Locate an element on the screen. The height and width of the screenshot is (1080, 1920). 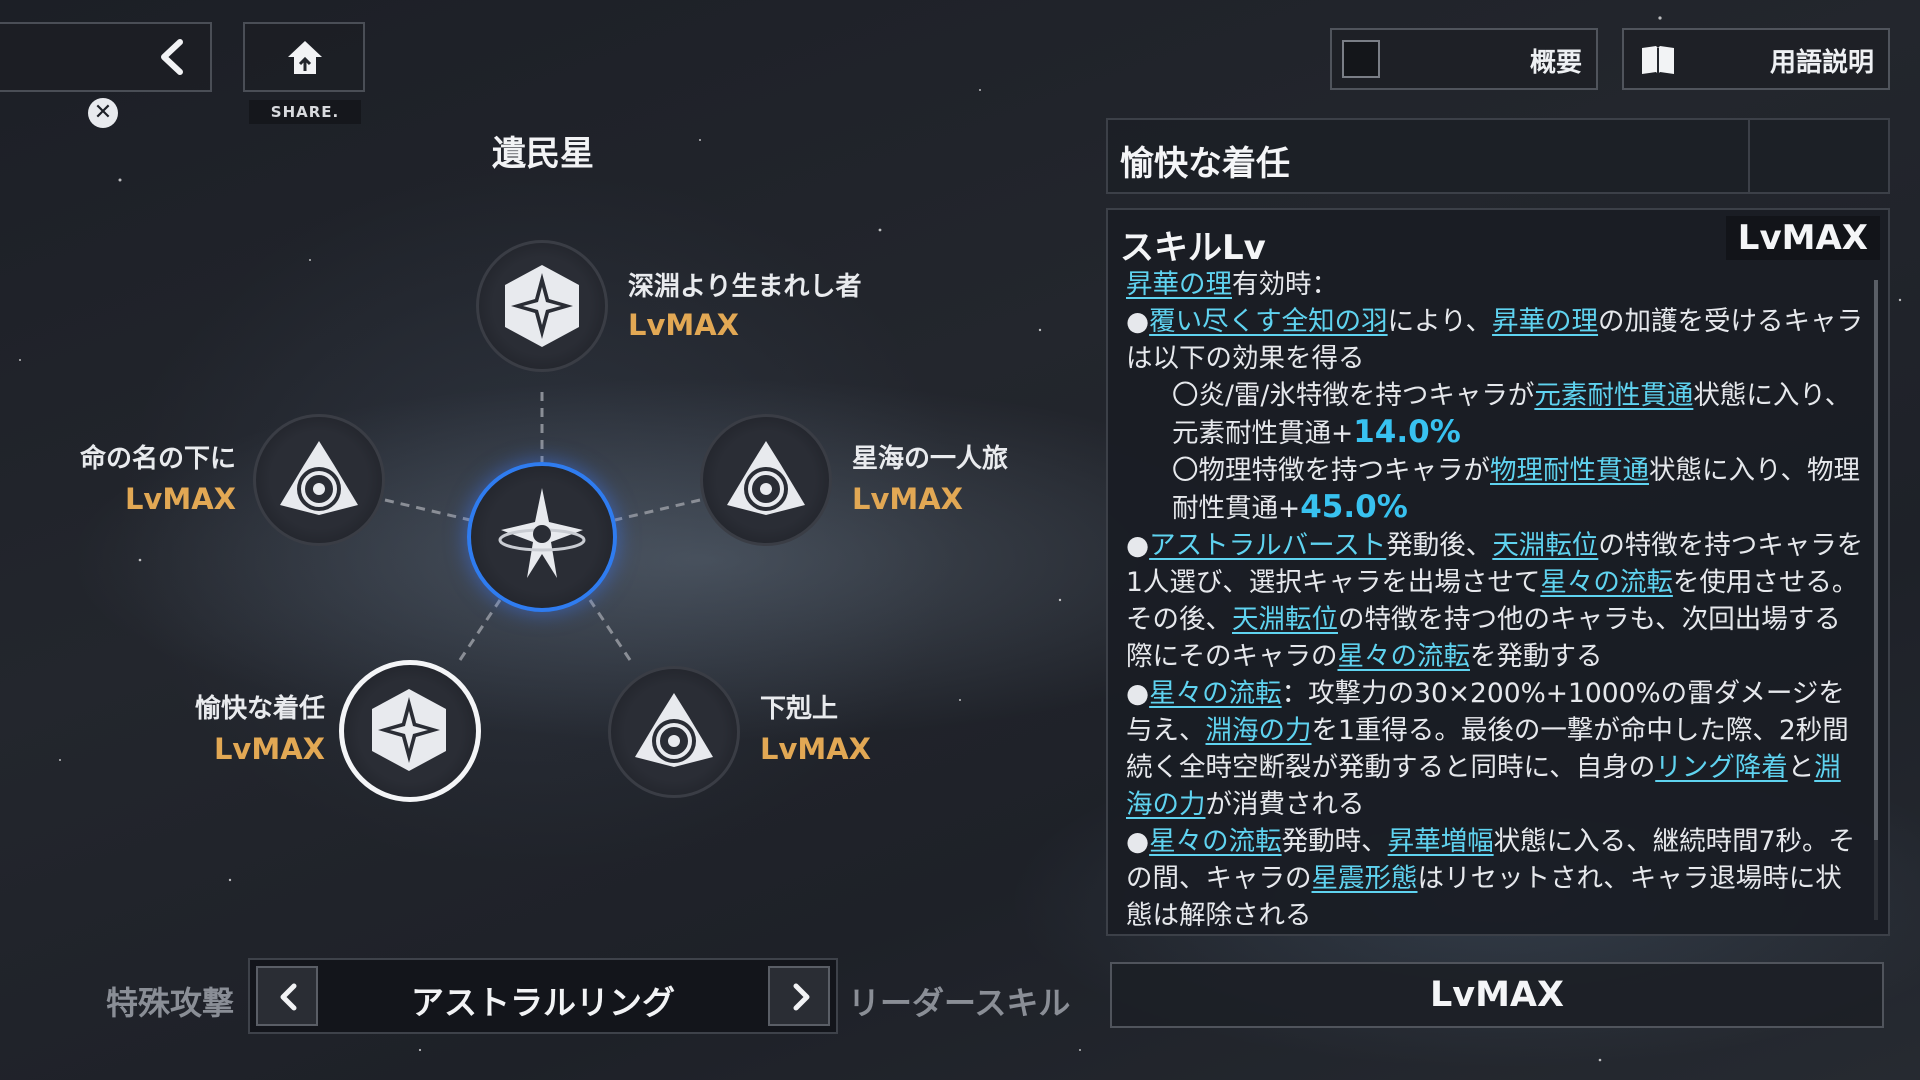
constellation-node-right is located at coordinates (766, 480).